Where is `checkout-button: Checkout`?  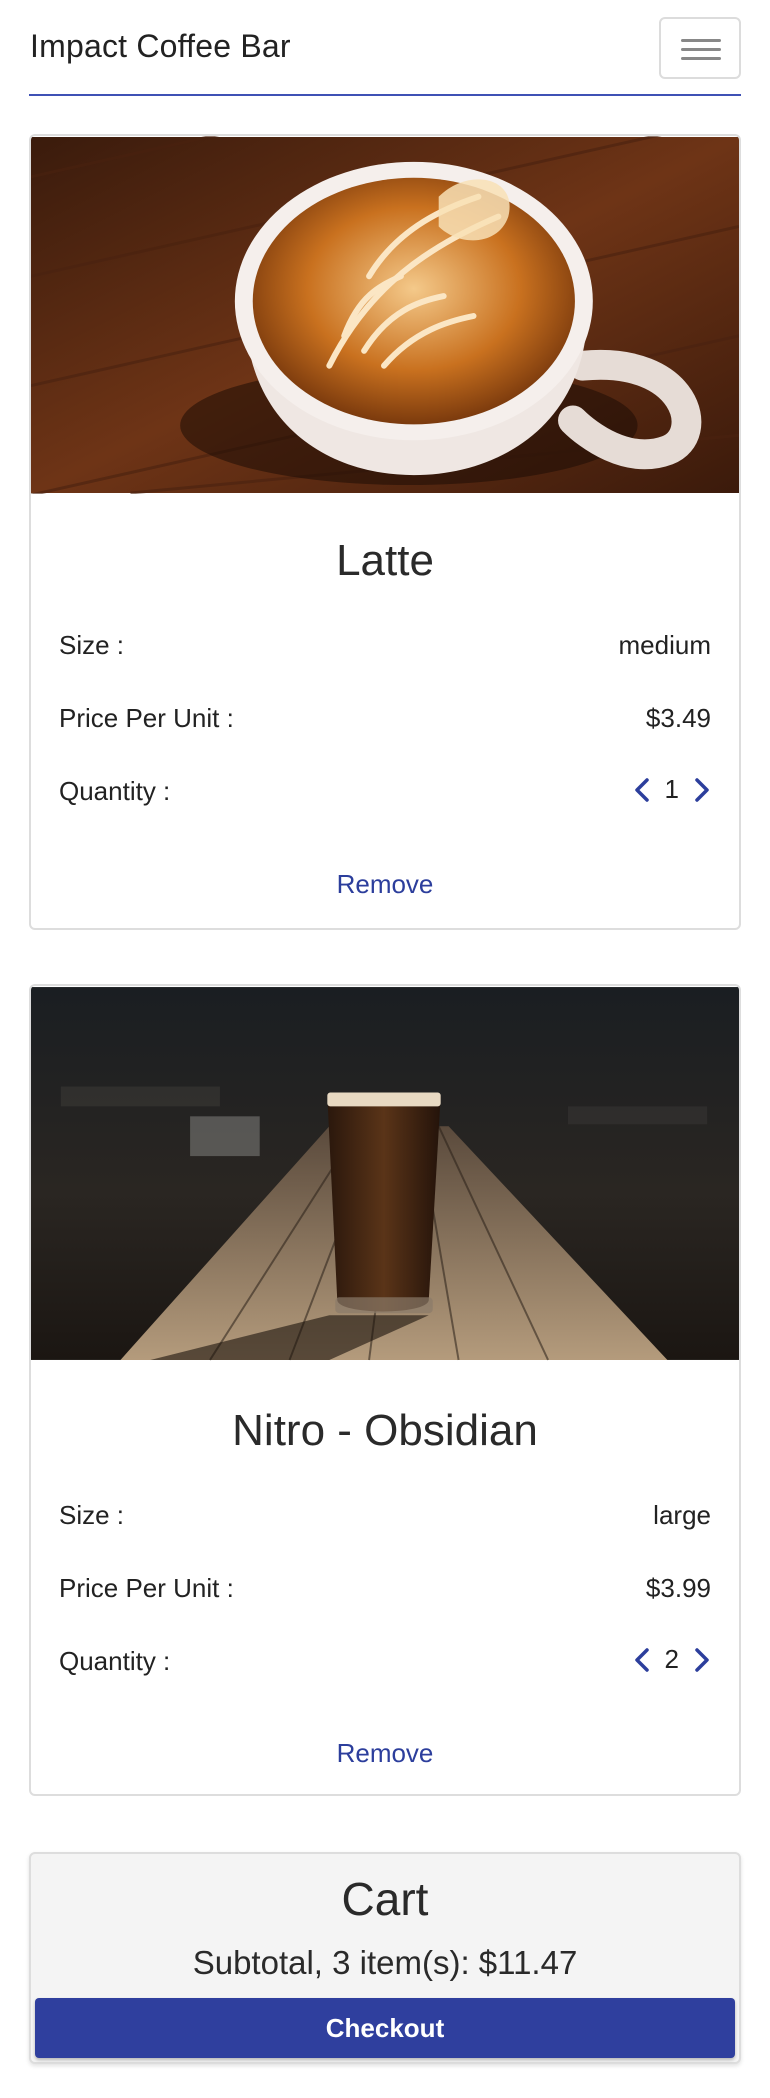
checkout-button: Checkout is located at coordinates (385, 2028).